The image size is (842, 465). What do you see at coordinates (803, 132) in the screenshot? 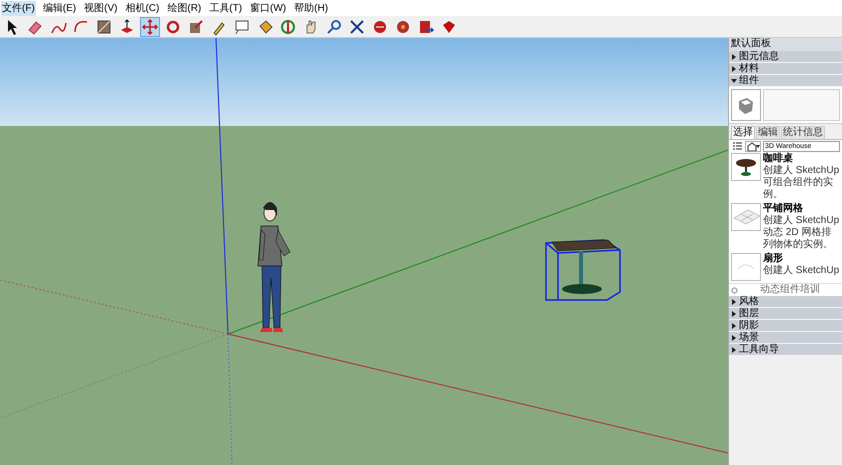
I see `panel-tab: 统计信息` at bounding box center [803, 132].